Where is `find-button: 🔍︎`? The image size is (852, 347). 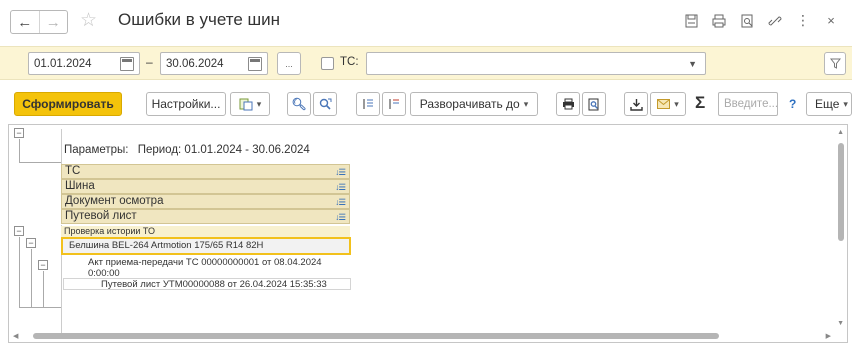
find-button: 🔍︎ is located at coordinates (299, 104).